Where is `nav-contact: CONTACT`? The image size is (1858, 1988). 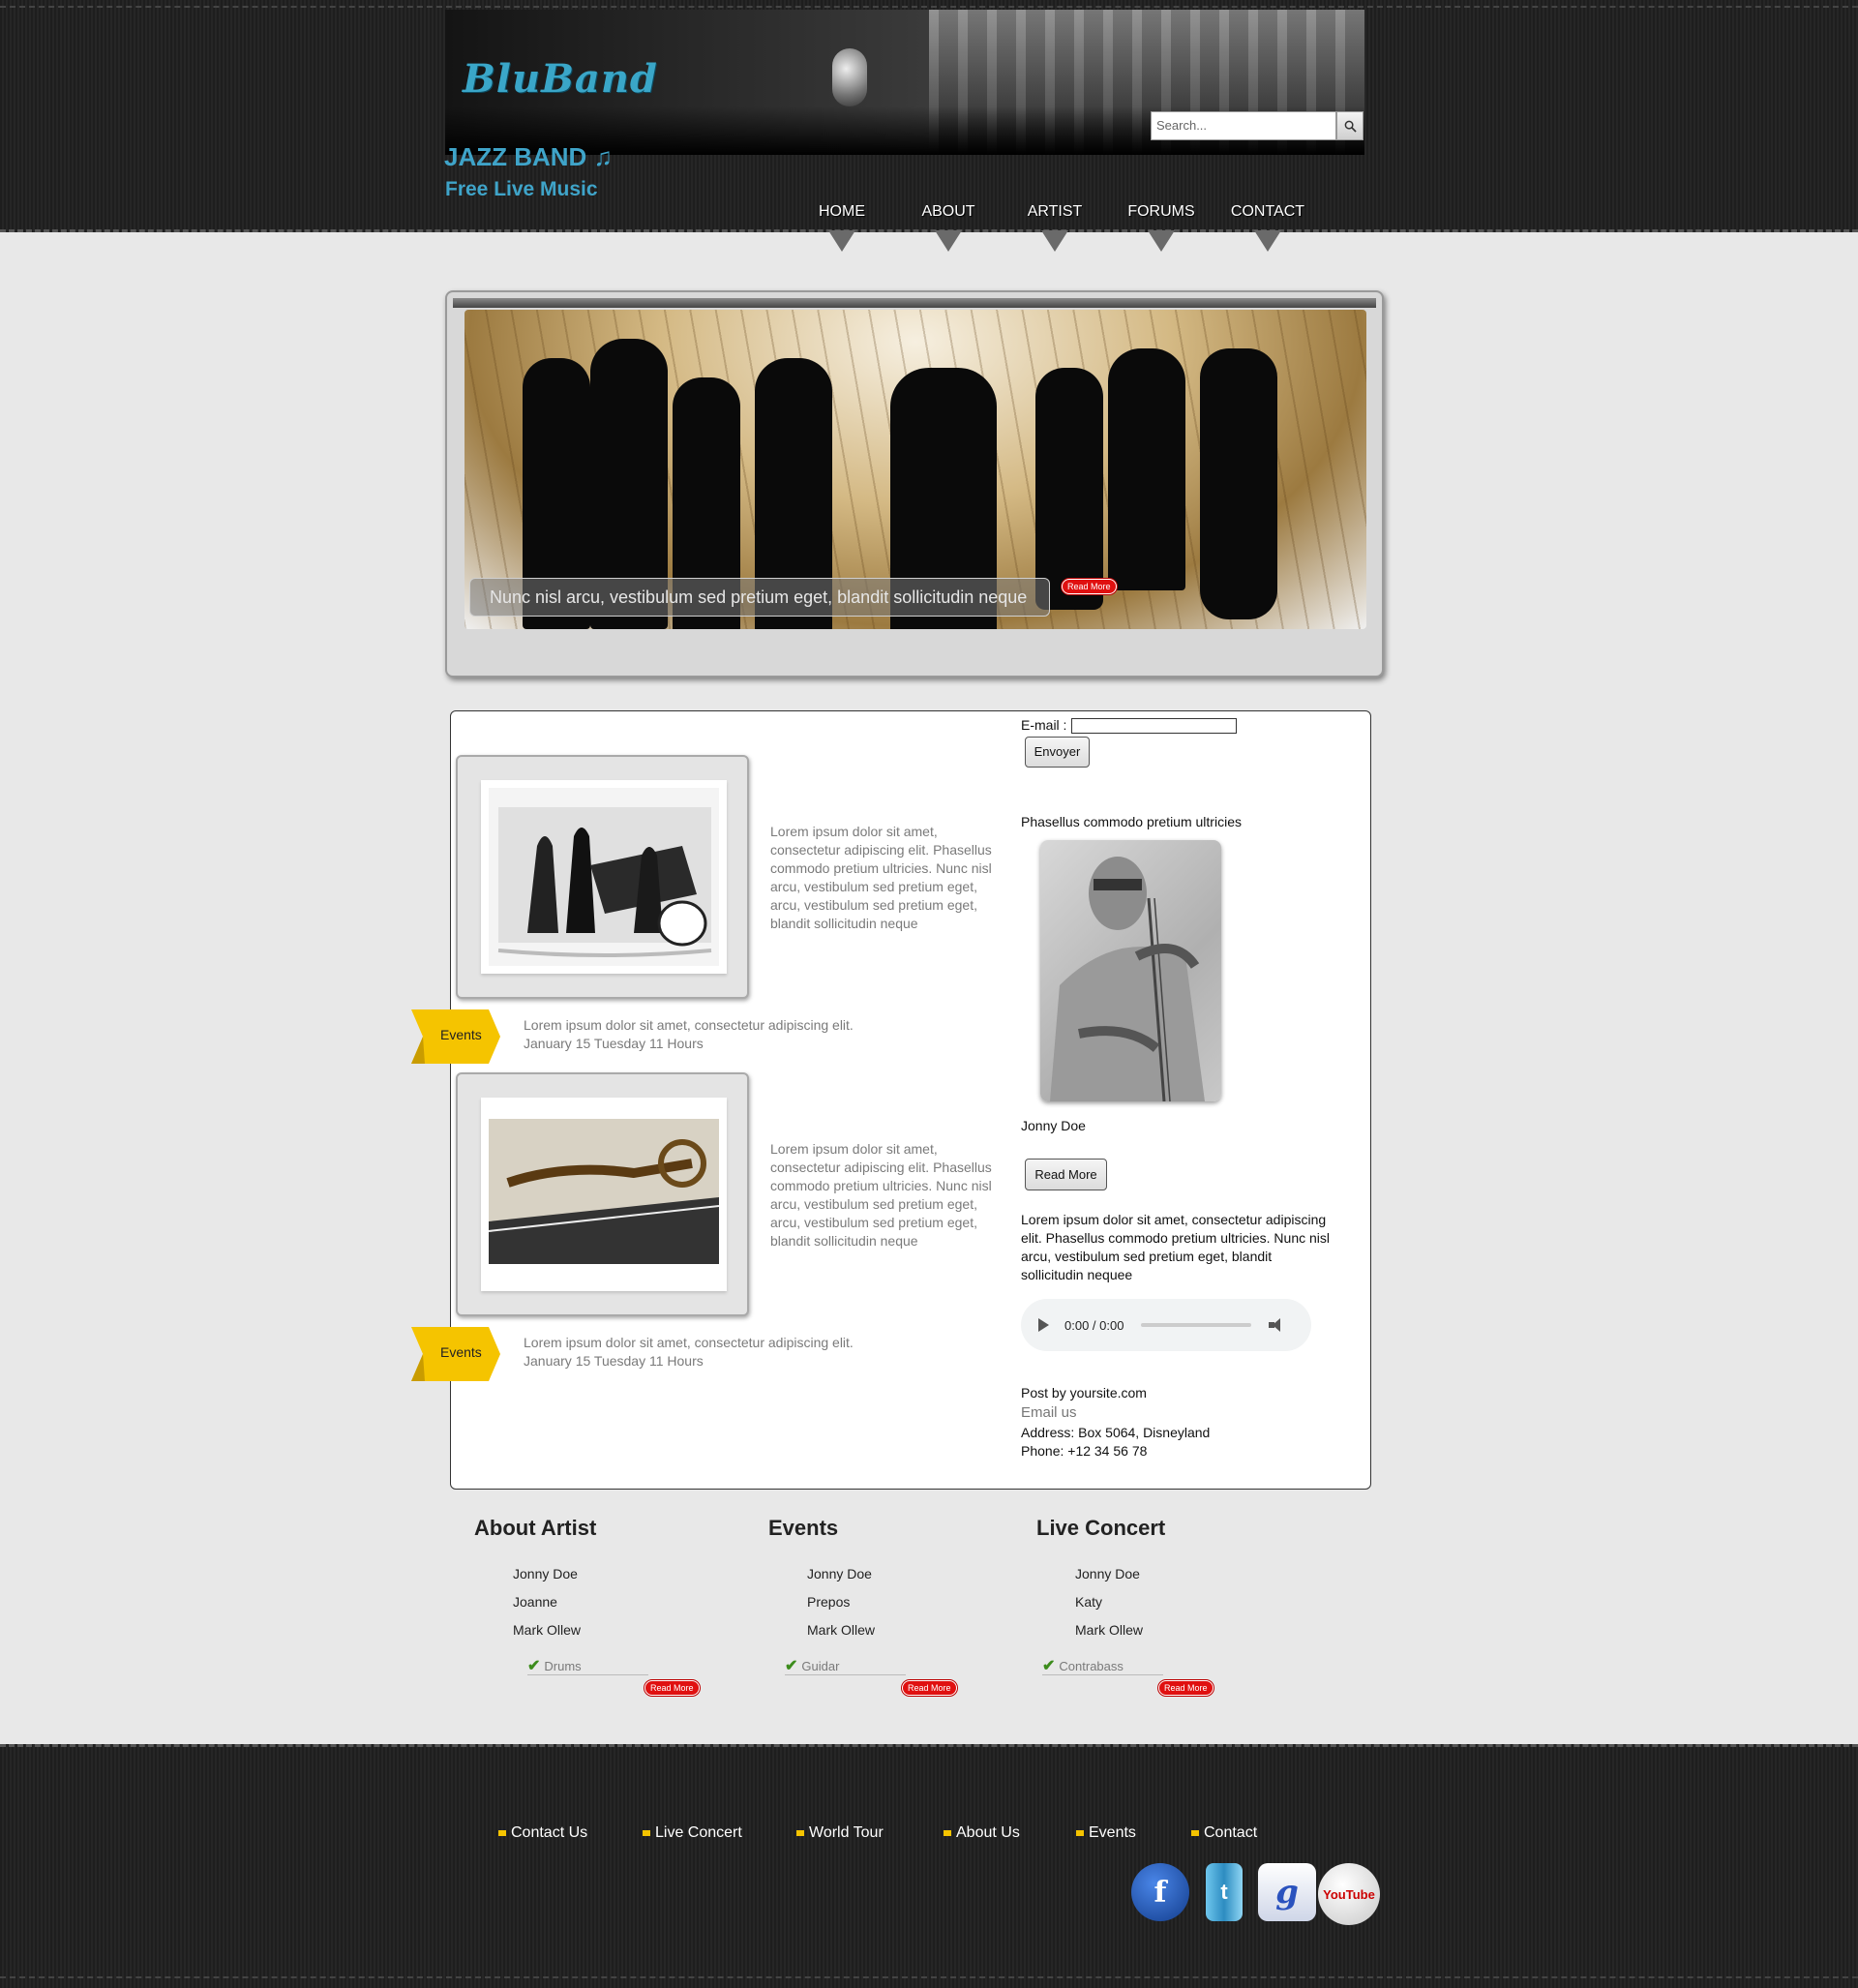
nav-contact: CONTACT is located at coordinates (1267, 227).